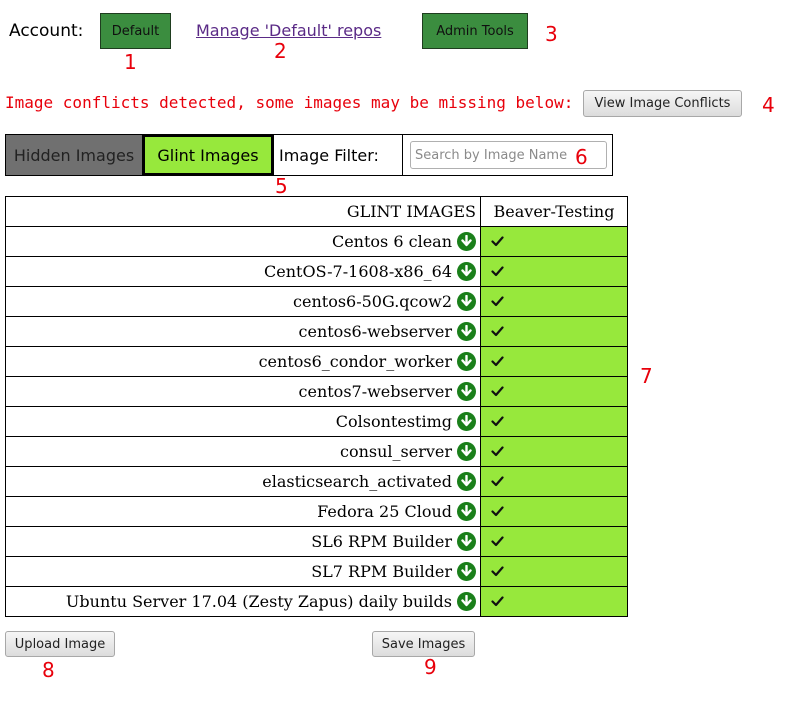 This screenshot has width=810, height=712. Describe the element at coordinates (393, 571) in the screenshot. I see `image-name-wrap: SL7 RPM Builder` at that location.